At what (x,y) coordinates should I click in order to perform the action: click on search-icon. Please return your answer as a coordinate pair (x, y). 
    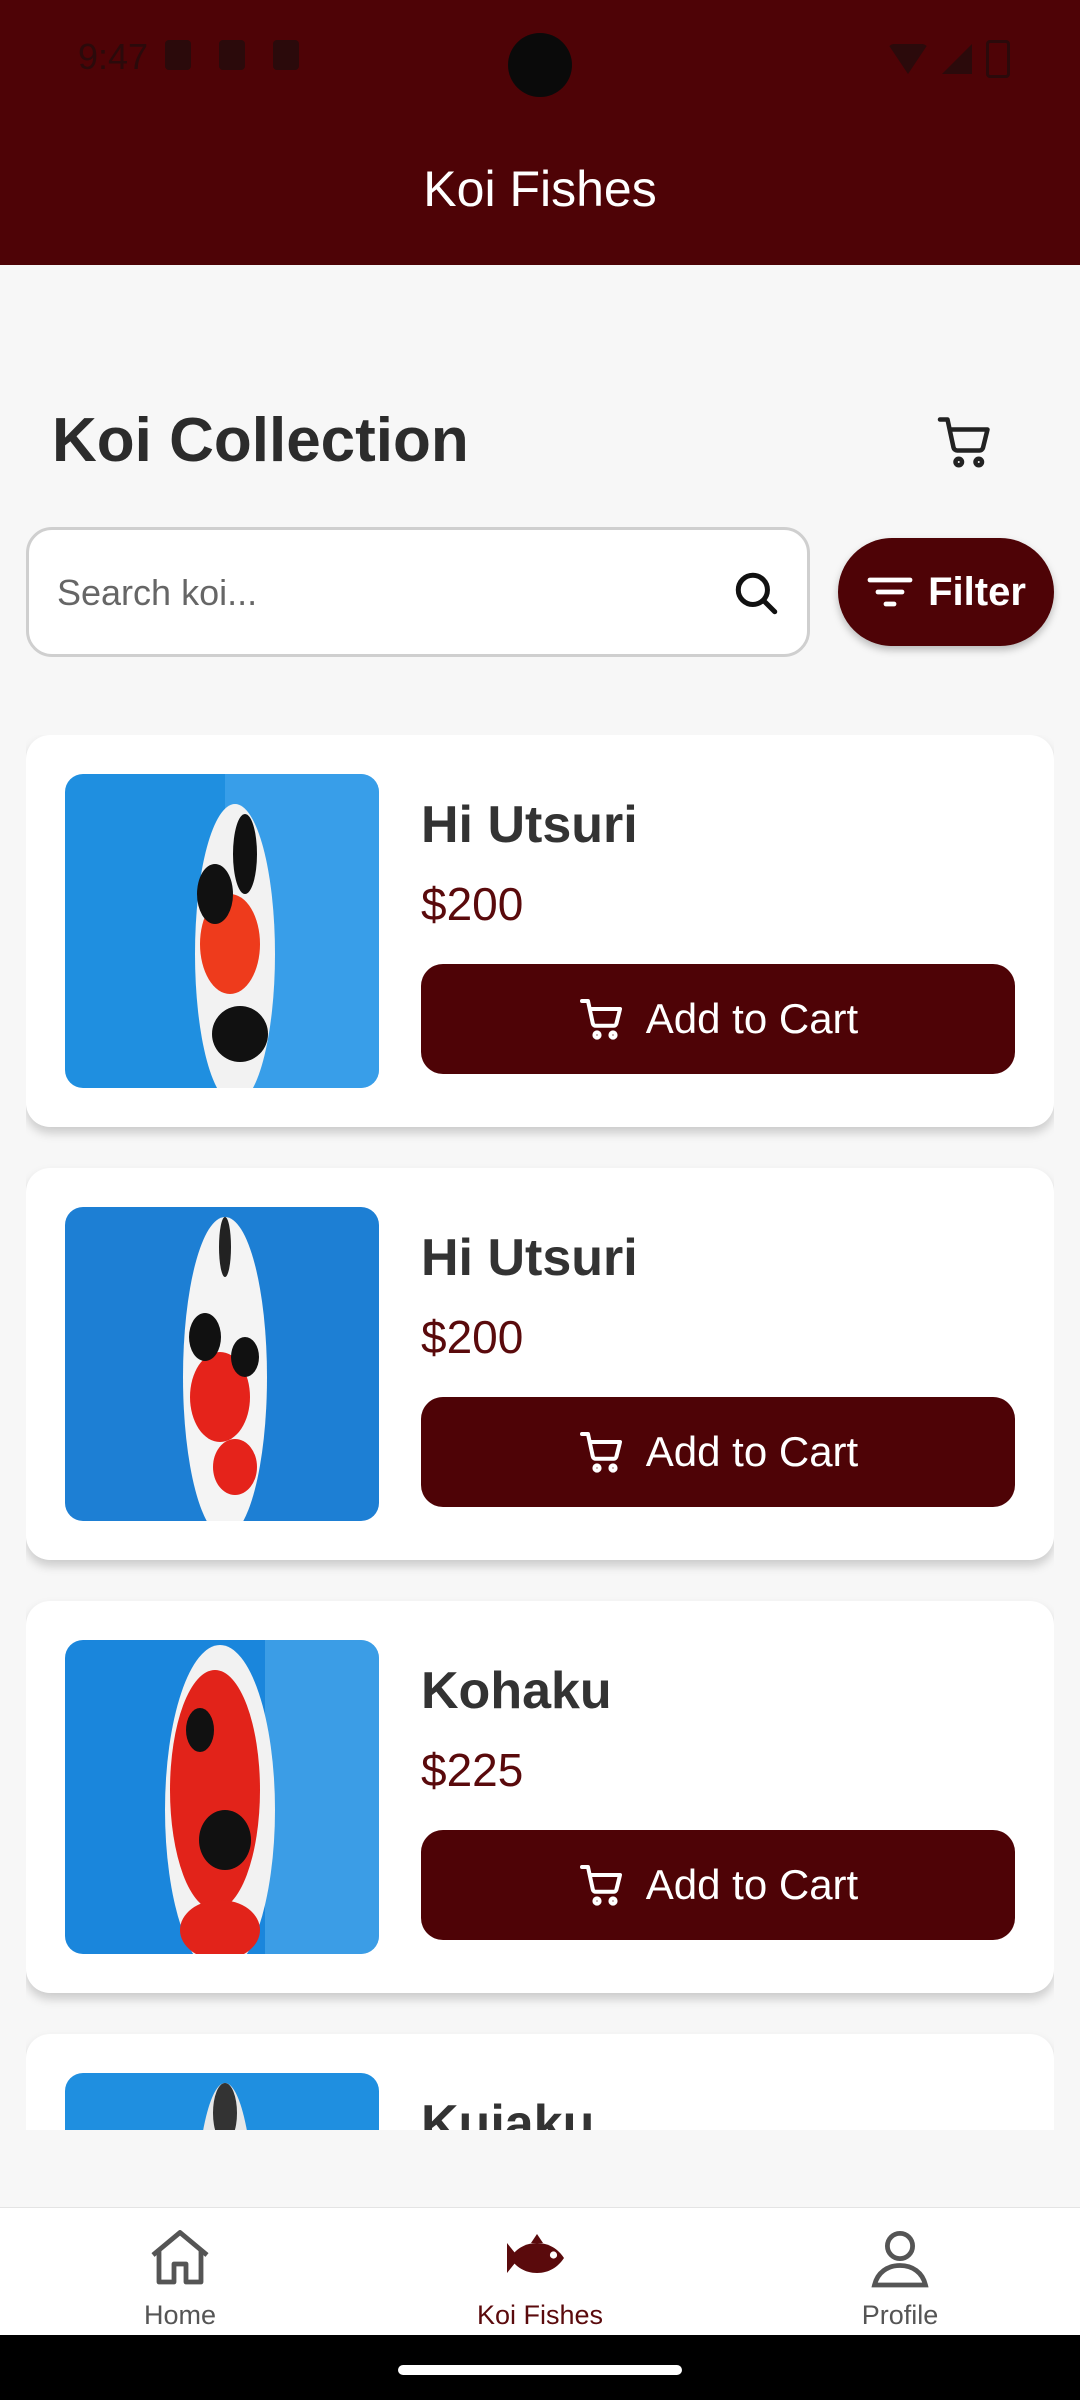
    Looking at the image, I should click on (756, 593).